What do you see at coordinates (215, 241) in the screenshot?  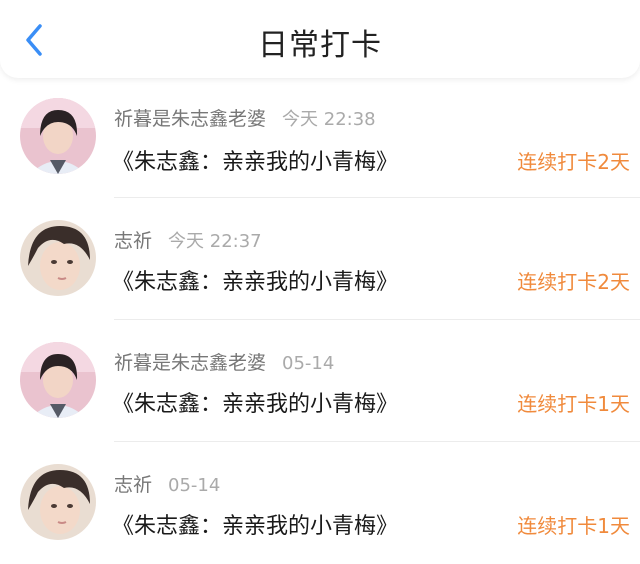 I see `post-time: 今天 22:37` at bounding box center [215, 241].